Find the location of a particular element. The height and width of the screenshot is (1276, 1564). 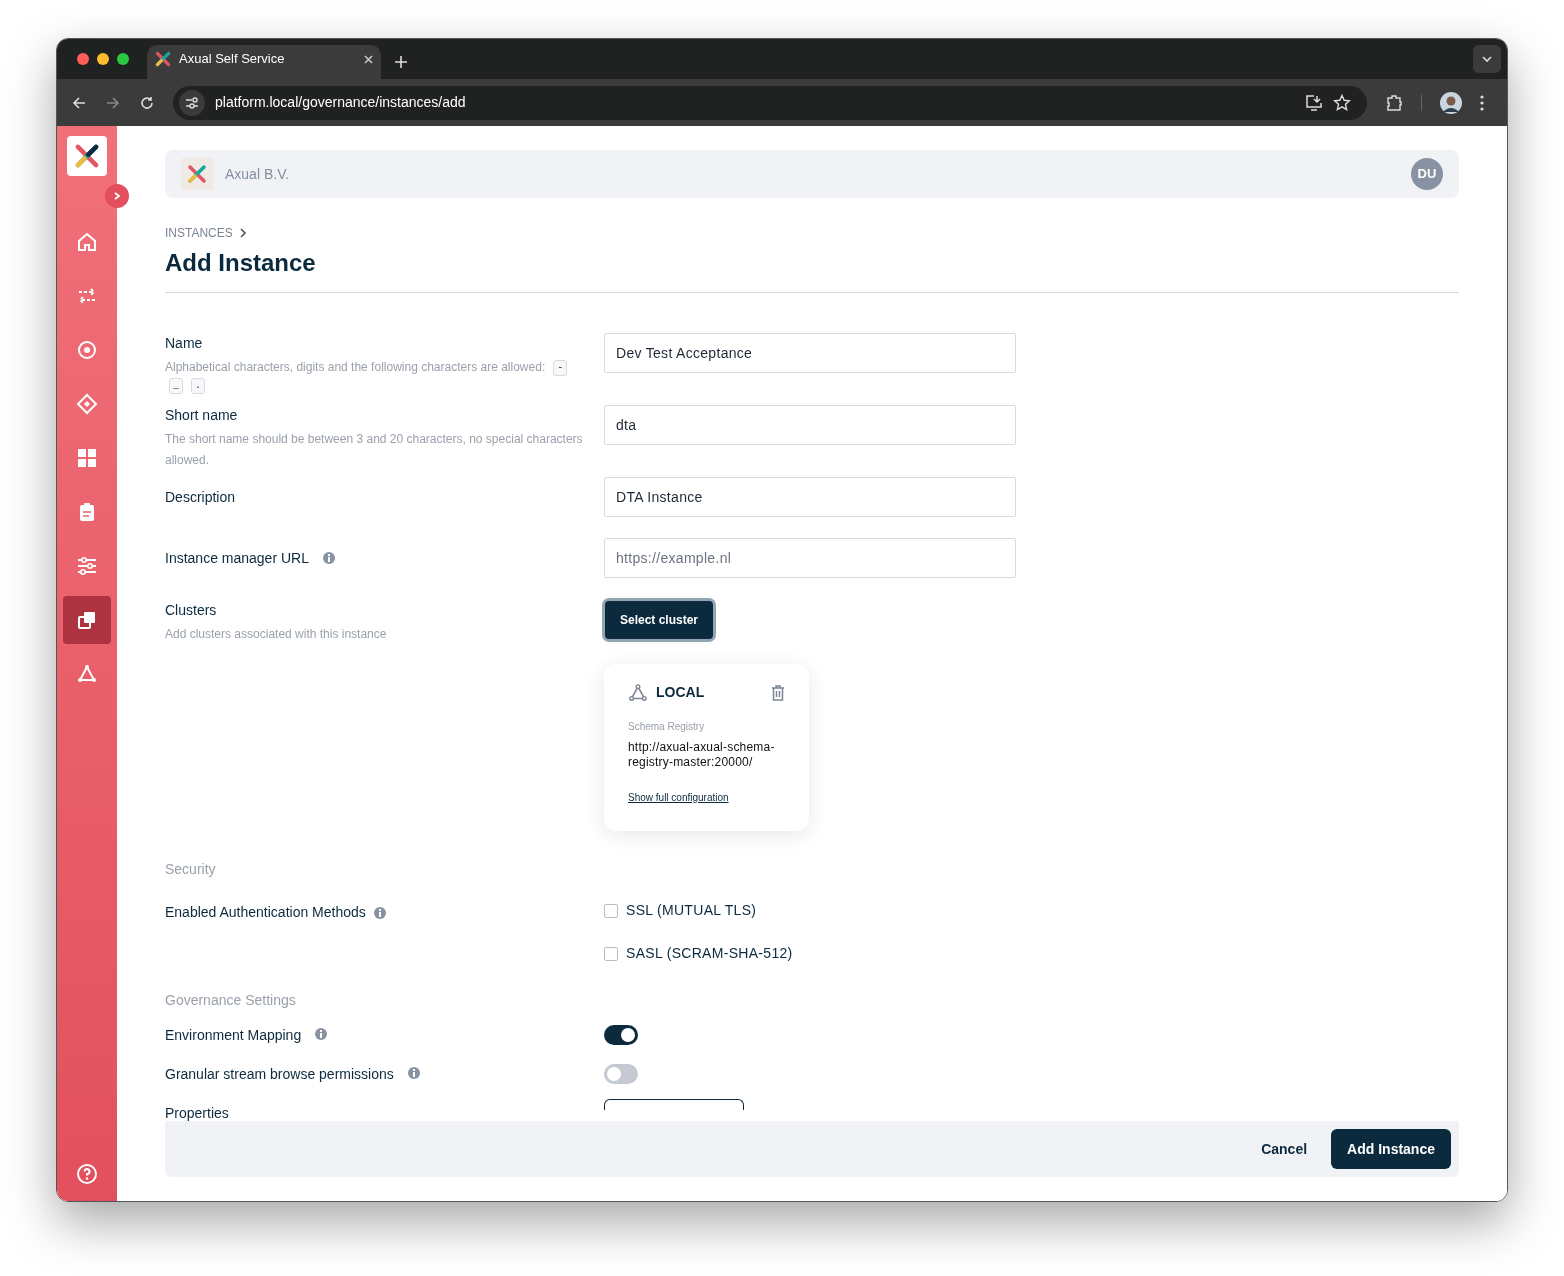

input-field: DTA Instance is located at coordinates (810, 497).